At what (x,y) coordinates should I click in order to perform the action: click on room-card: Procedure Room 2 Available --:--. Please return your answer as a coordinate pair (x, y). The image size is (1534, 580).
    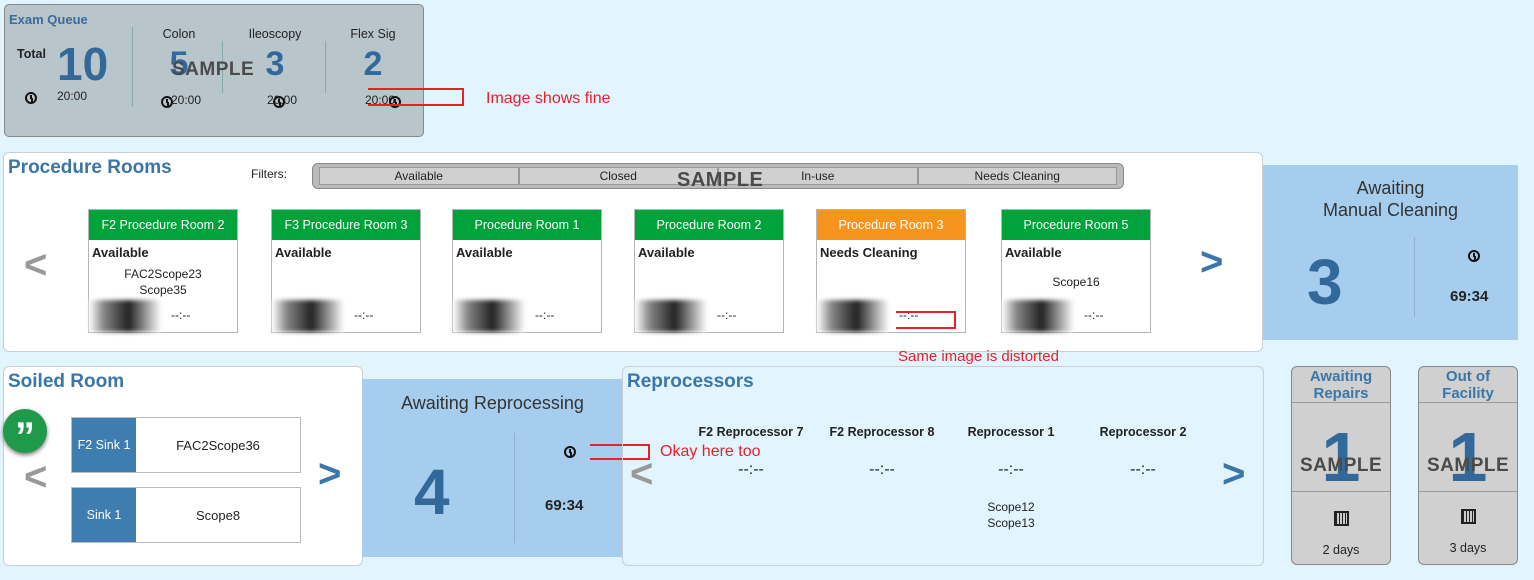
    Looking at the image, I should click on (709, 271).